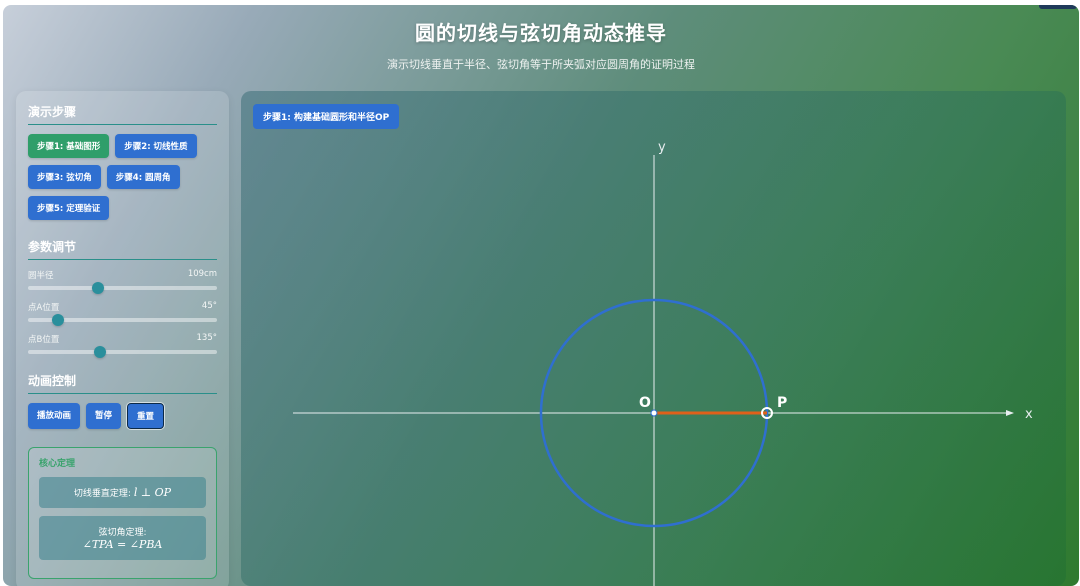 Image resolution: width=1080 pixels, height=586 pixels. Describe the element at coordinates (57, 464) in the screenshot. I see `theorem-title: 核心定理` at that location.